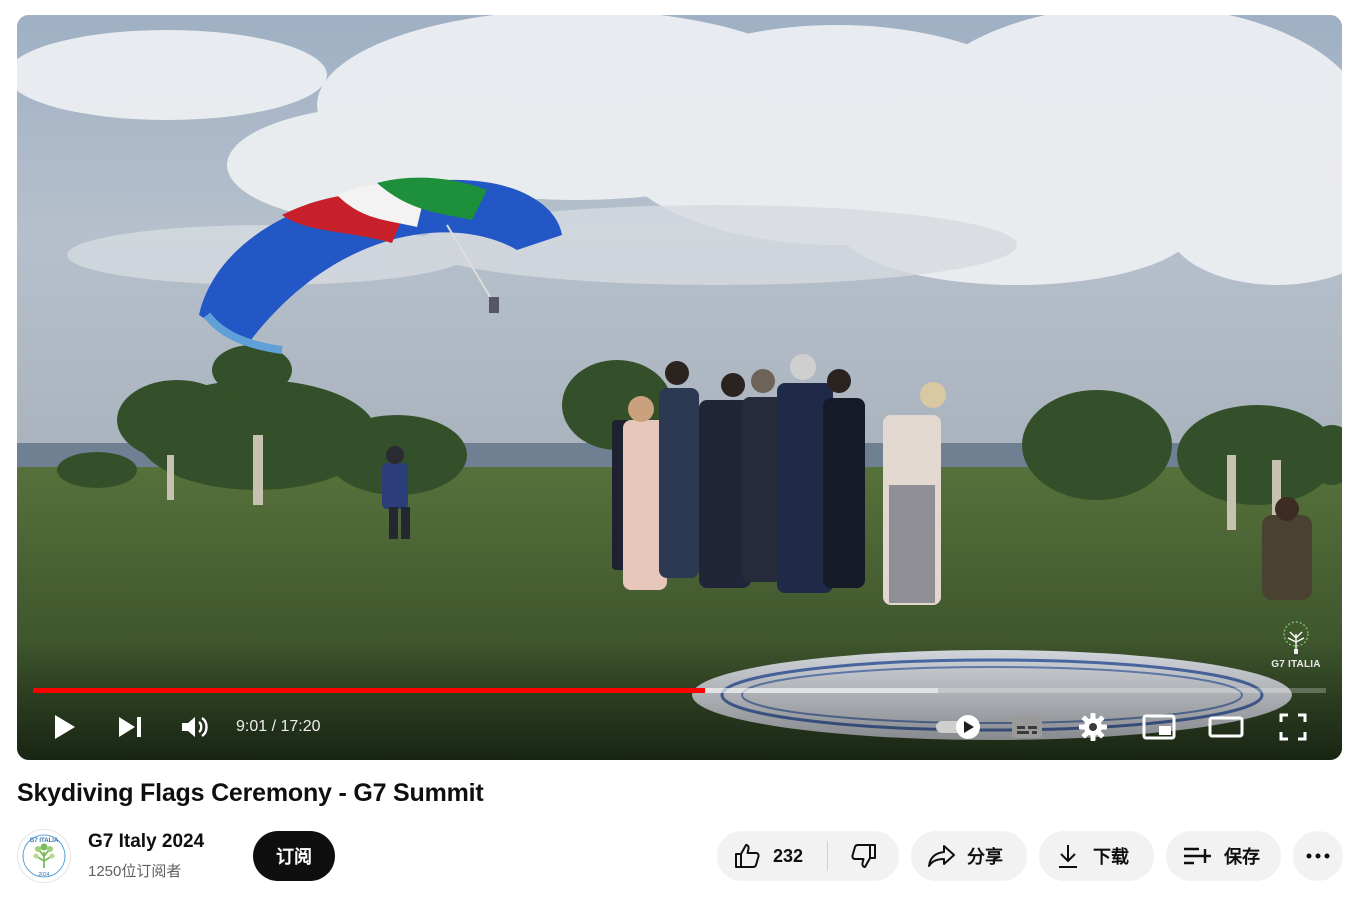 This screenshot has height=900, width=1366. I want to click on g7-italia-logo-icon: G7 ITALIA 2024, so click(44, 856).